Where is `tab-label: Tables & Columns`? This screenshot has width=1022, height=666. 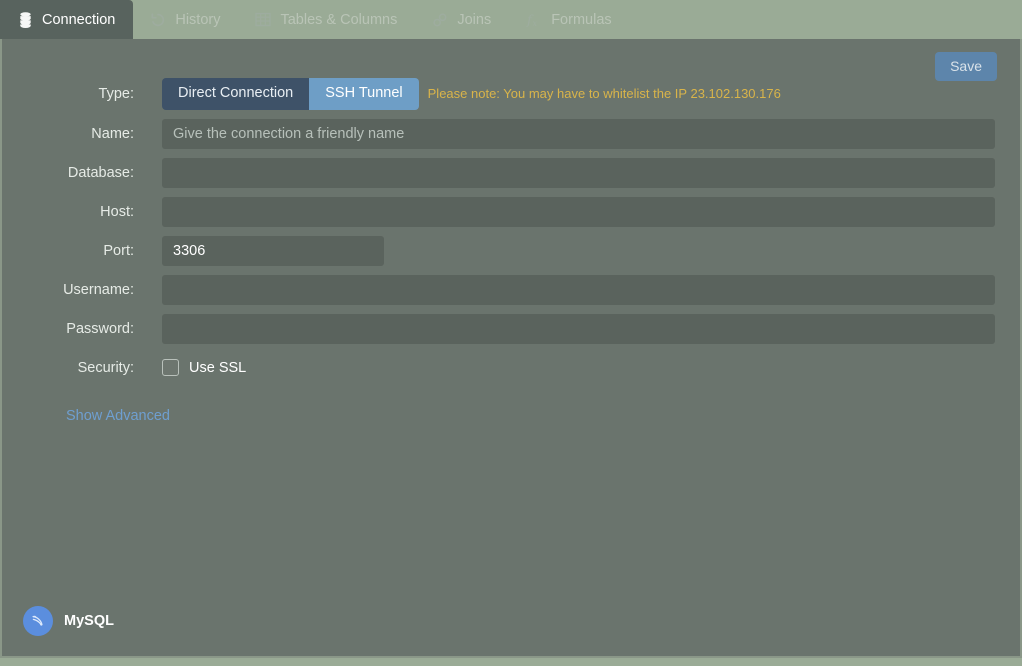
tab-label: Tables & Columns is located at coordinates (339, 19).